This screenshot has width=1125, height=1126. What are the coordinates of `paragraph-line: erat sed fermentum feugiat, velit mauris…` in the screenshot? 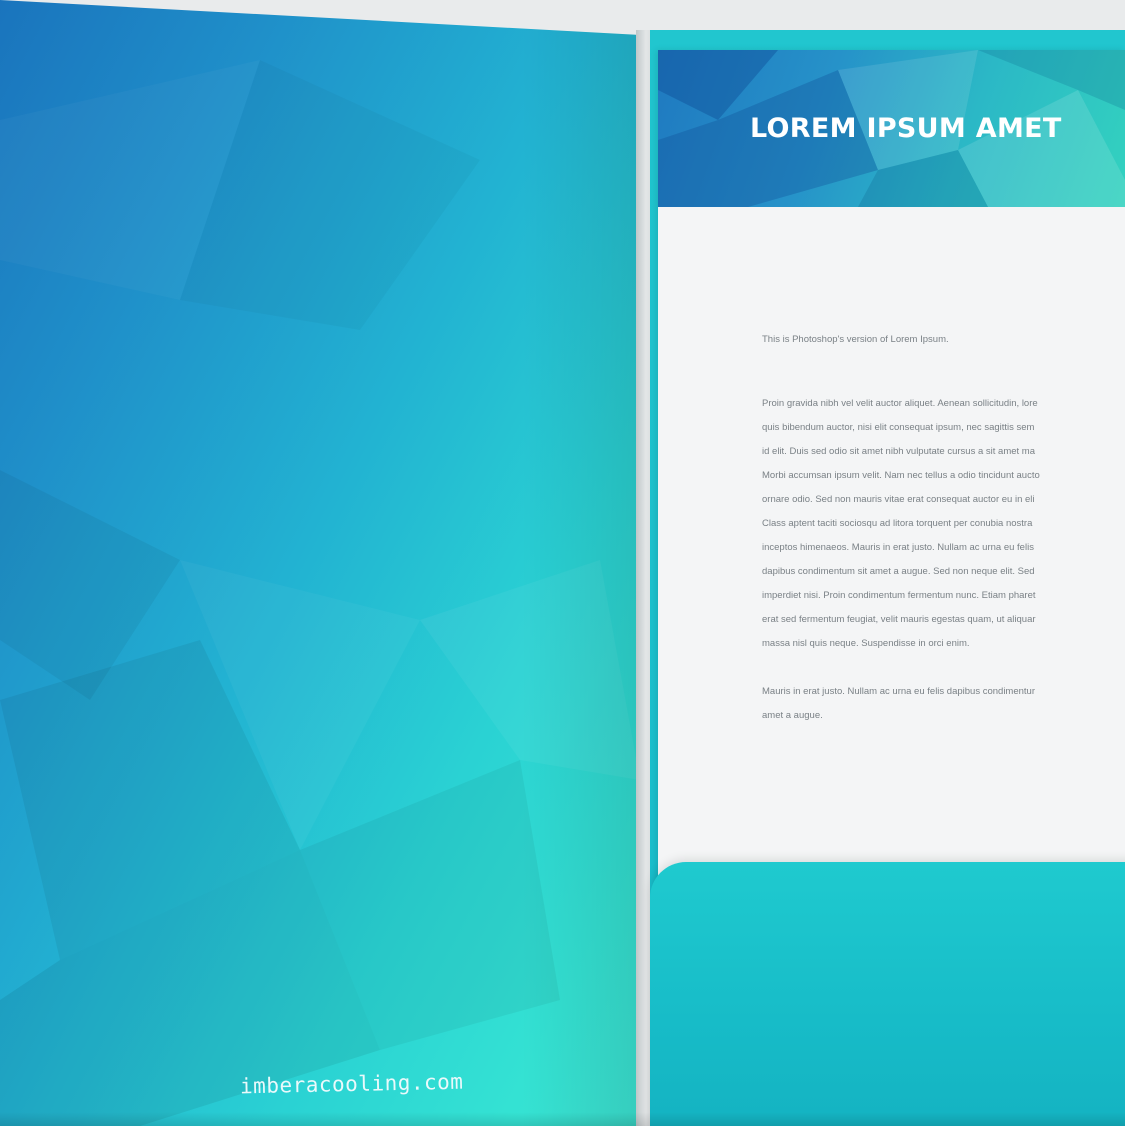 It's located at (899, 619).